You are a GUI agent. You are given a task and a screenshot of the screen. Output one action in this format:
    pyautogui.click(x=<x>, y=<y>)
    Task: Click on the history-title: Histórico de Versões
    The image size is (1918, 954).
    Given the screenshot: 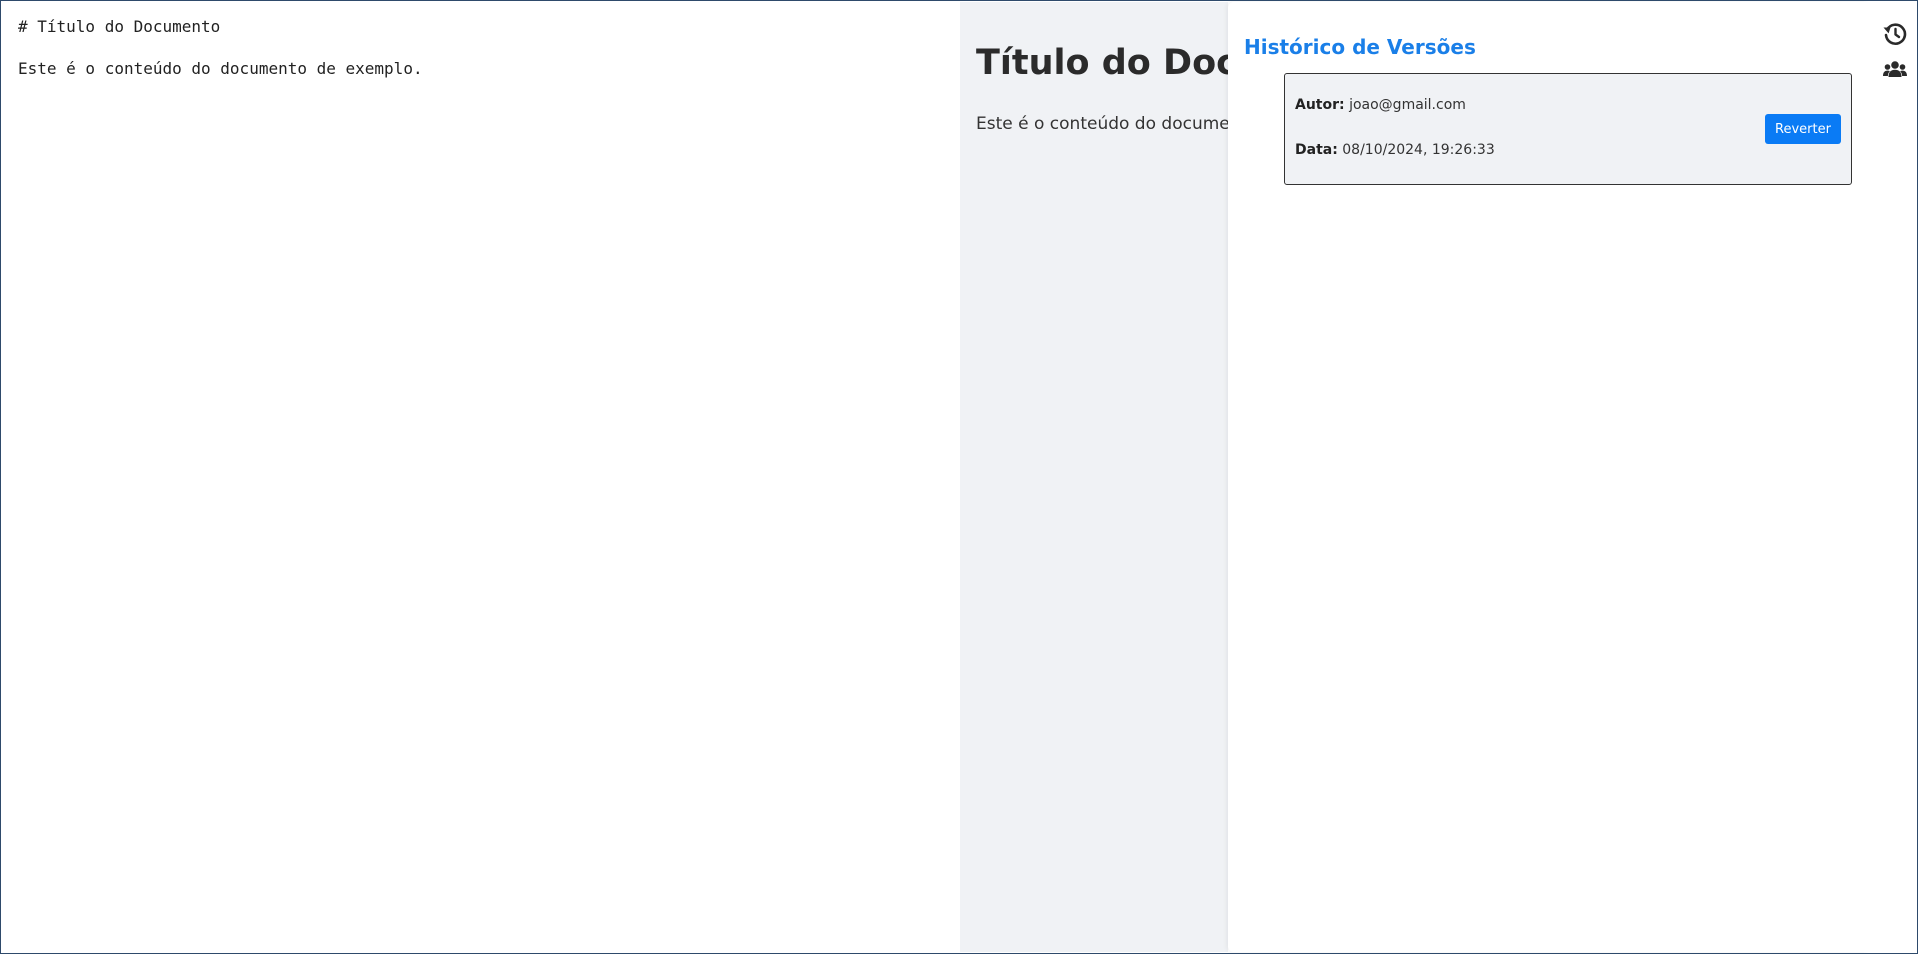 What is the action you would take?
    pyautogui.click(x=1360, y=47)
    